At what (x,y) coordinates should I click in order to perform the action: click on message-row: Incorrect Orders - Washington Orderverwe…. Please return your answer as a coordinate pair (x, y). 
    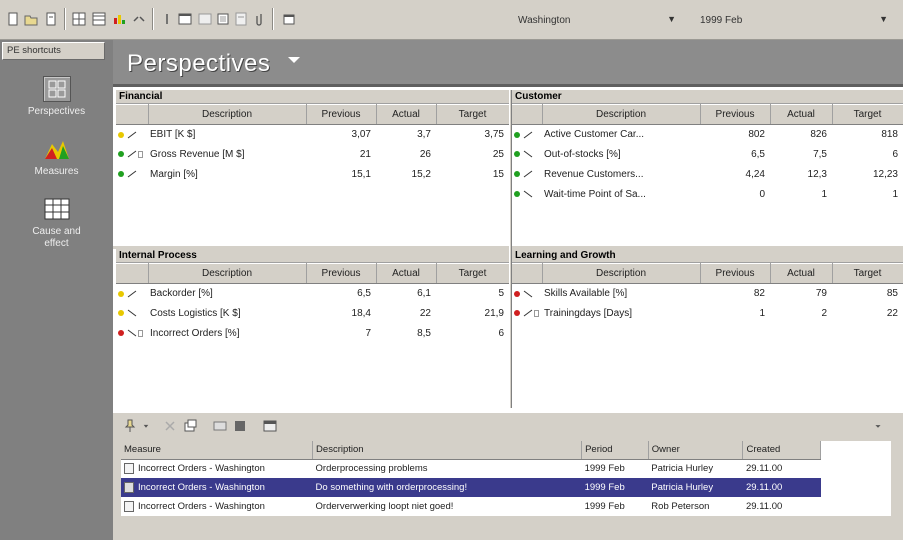
    Looking at the image, I should click on (471, 506).